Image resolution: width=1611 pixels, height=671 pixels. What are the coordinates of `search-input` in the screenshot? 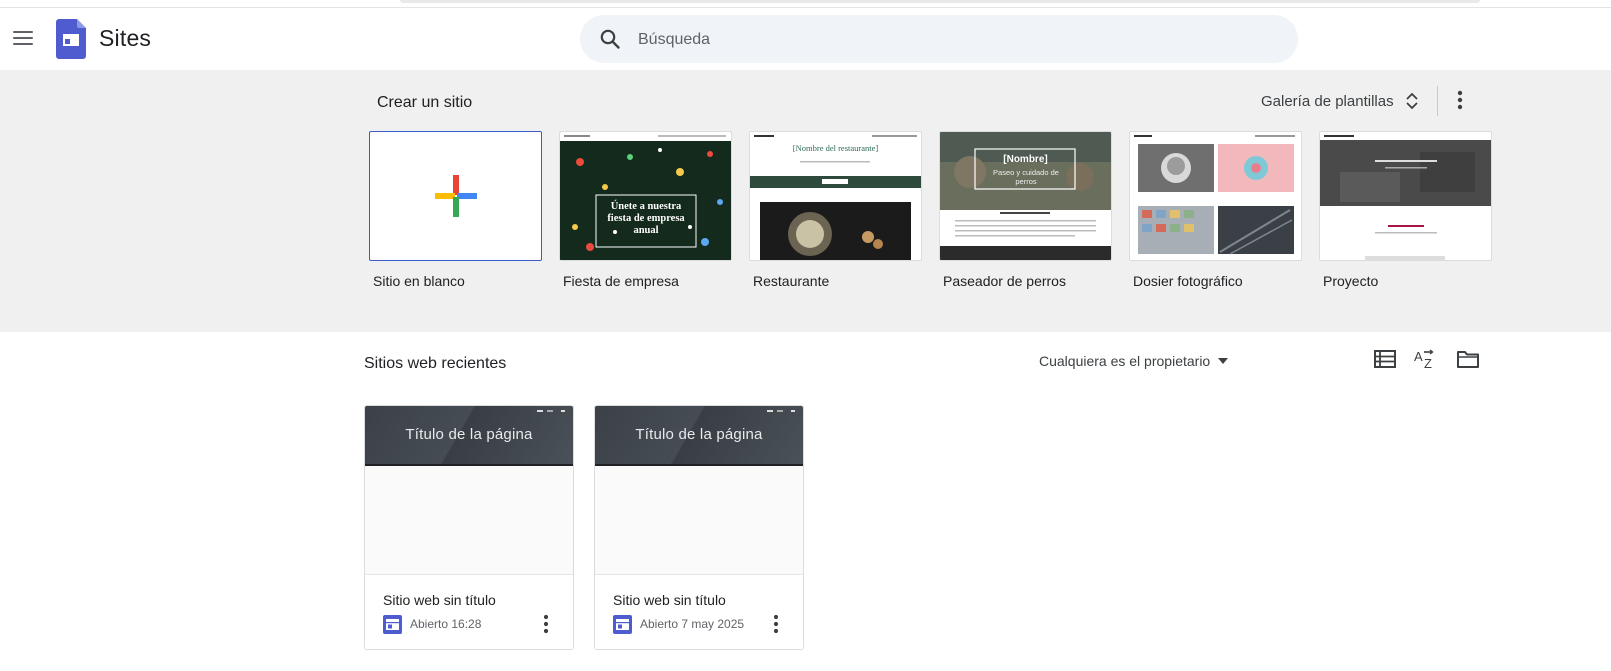 It's located at (958, 40).